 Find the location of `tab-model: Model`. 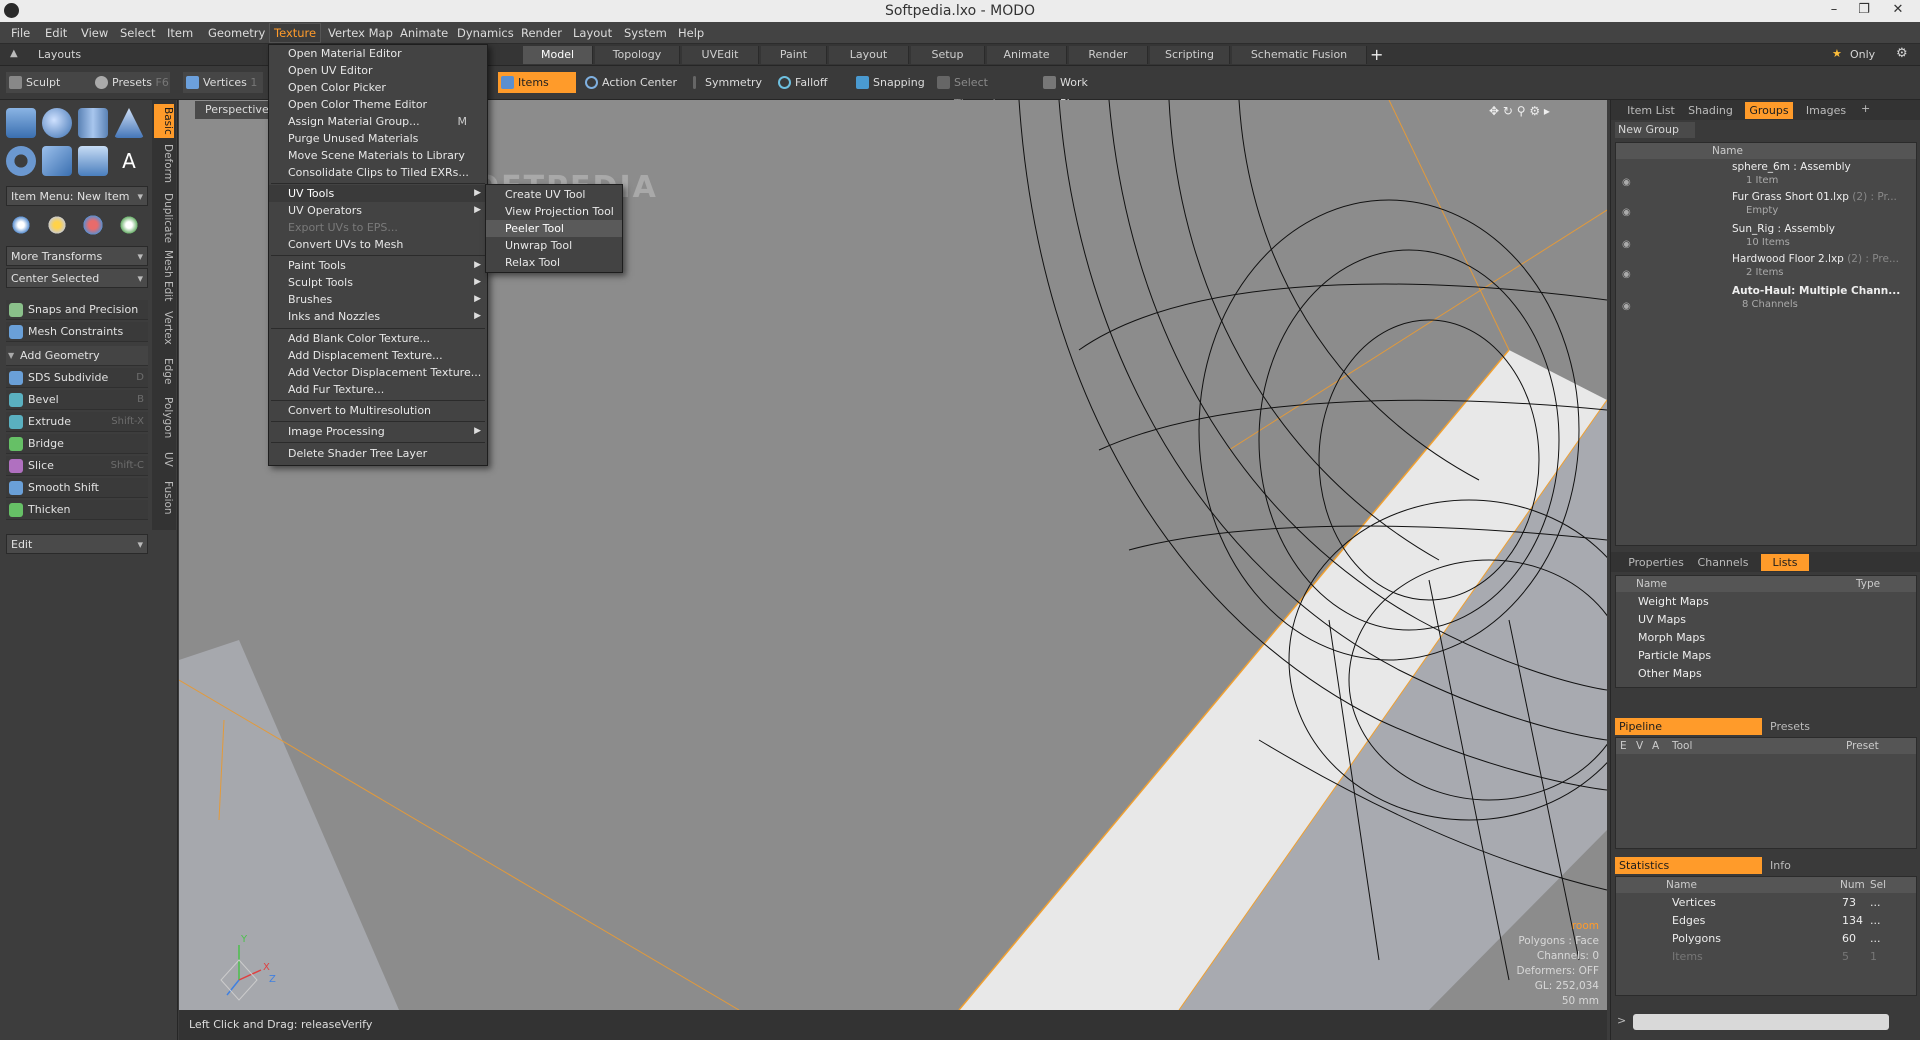

tab-model: Model is located at coordinates (558, 55).